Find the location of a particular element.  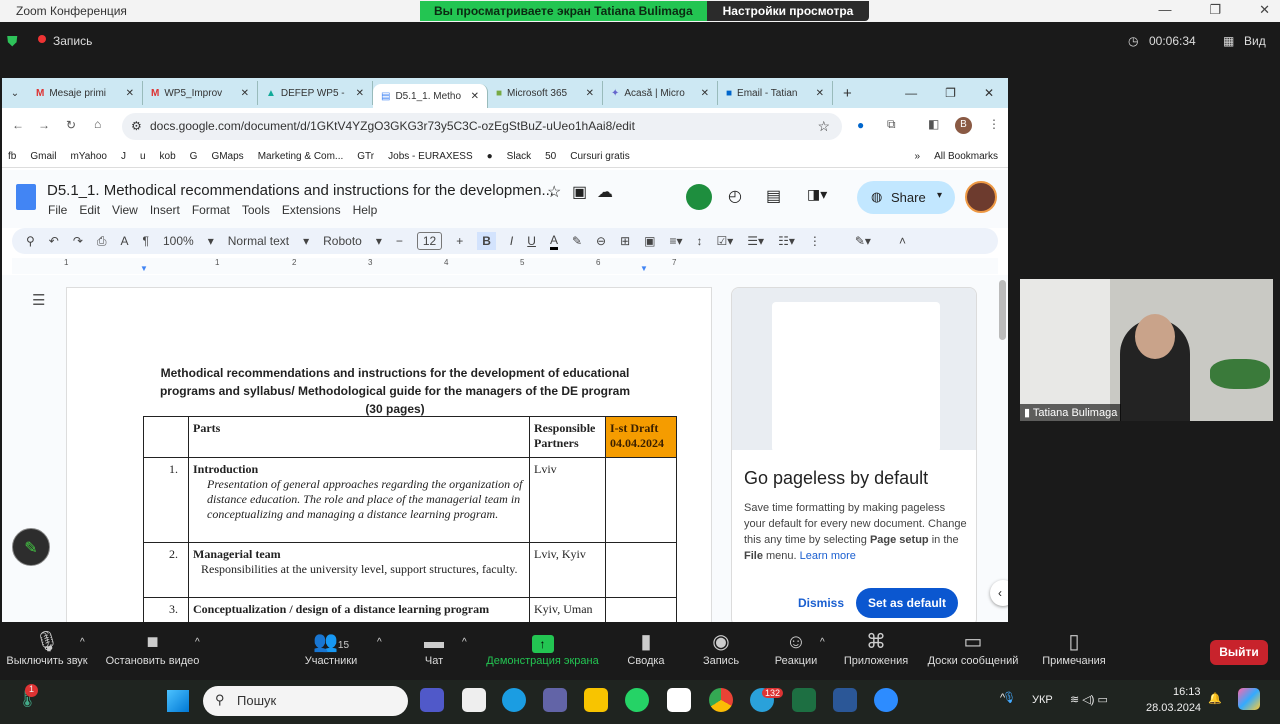

undo-icon: ↶ is located at coordinates (54, 241).